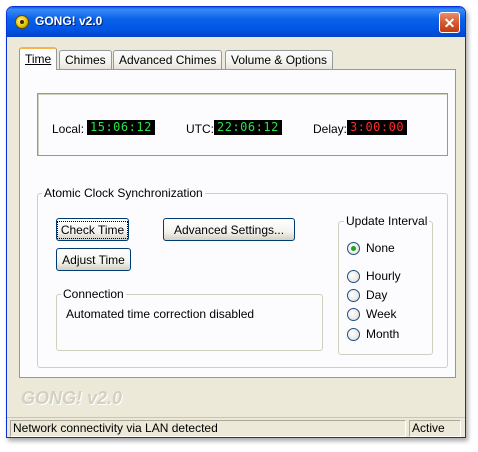 Image resolution: width=478 pixels, height=452 pixels. Describe the element at coordinates (330, 129) in the screenshot. I see `delay-label: Delay:` at that location.